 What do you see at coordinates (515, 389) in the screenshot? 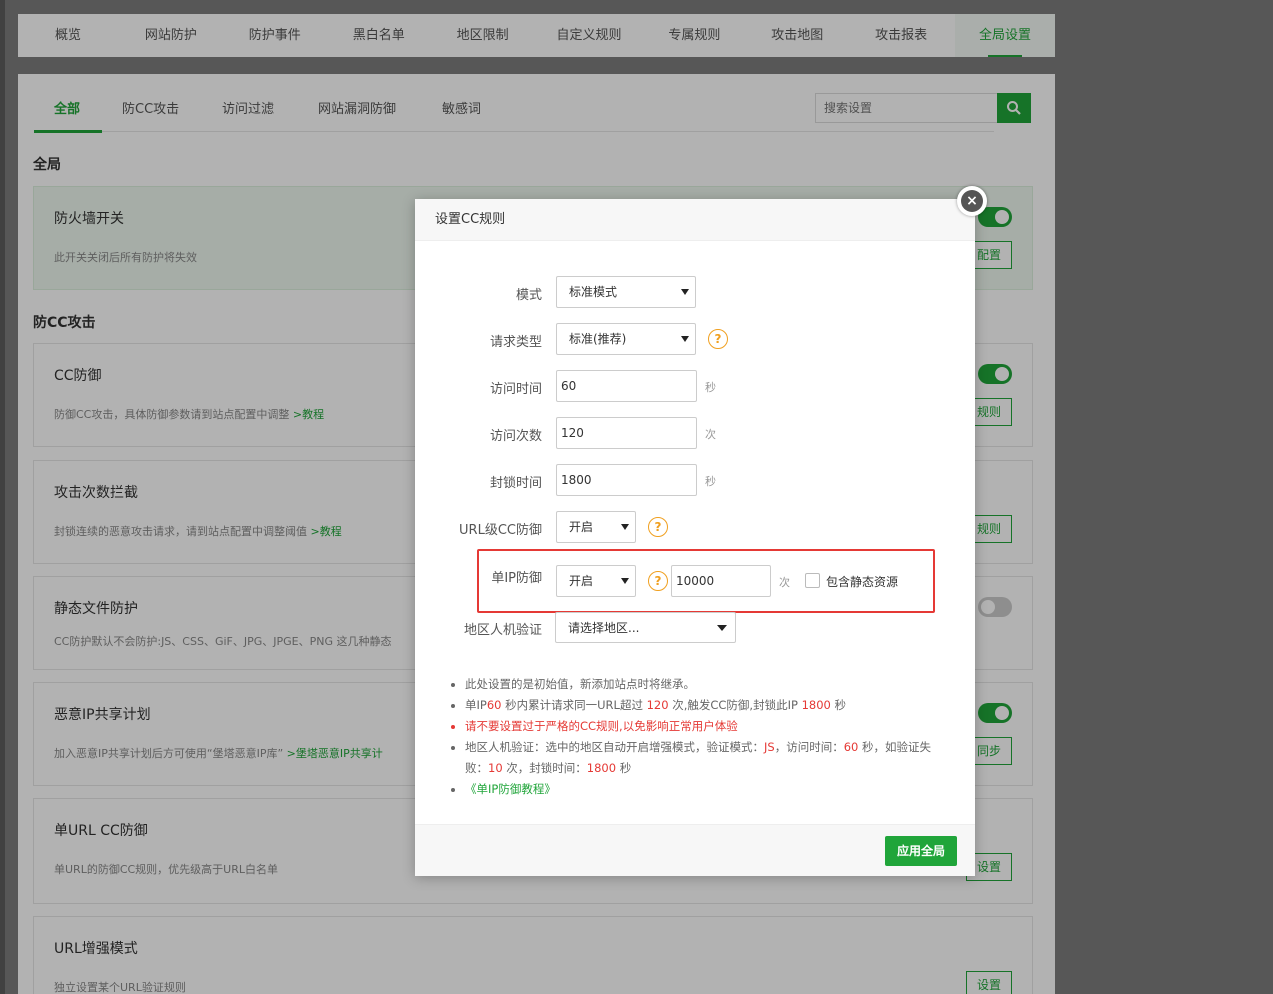
I see `field-label: 访问时间` at bounding box center [515, 389].